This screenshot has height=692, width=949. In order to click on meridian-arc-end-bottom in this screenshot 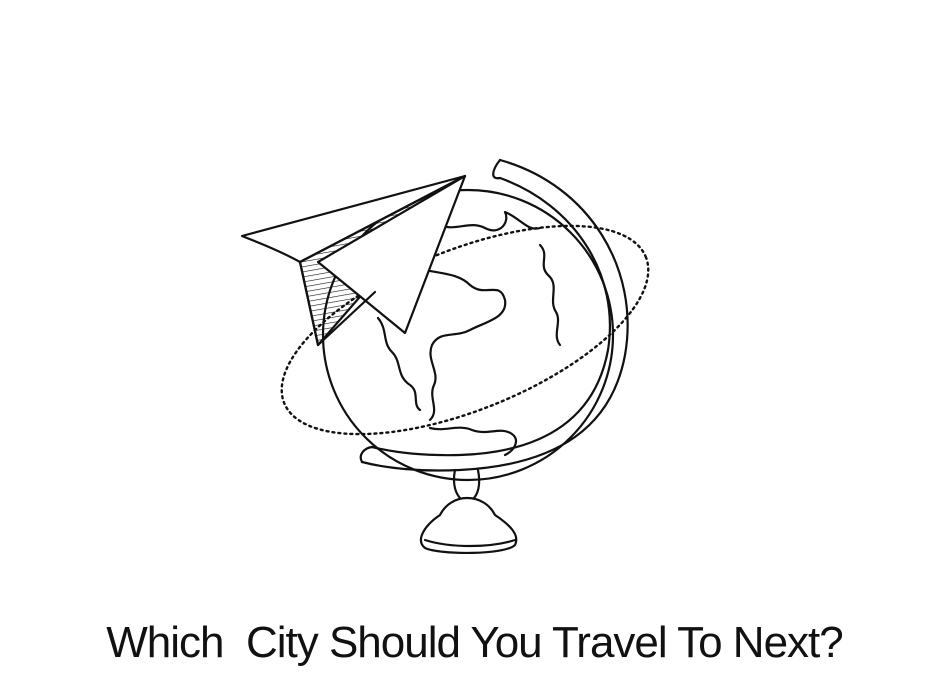, I will do `click(366, 454)`.